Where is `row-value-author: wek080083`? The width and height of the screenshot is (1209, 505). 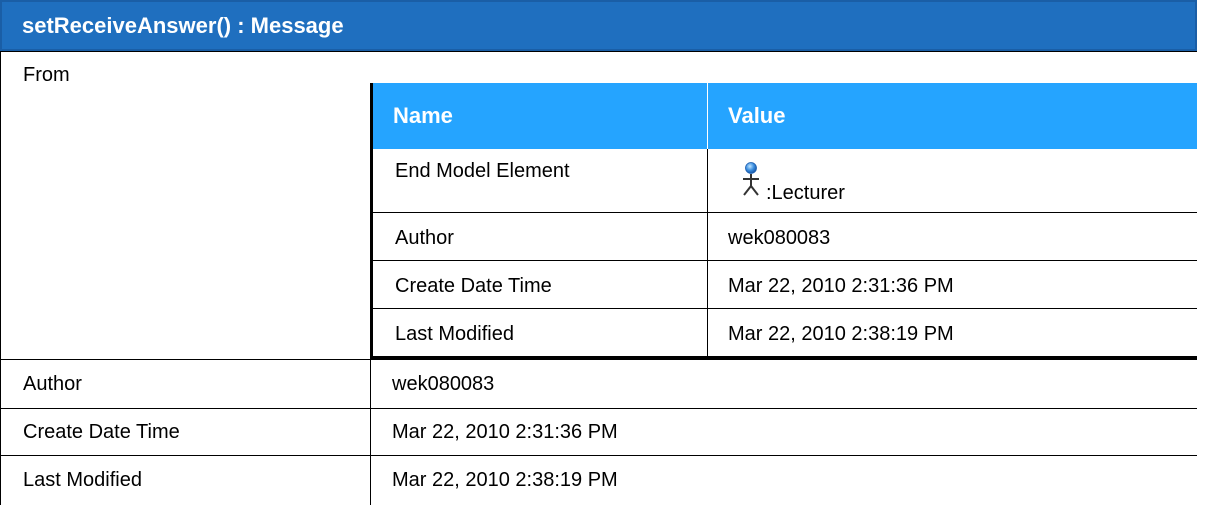
row-value-author: wek080083 is located at coordinates (443, 384).